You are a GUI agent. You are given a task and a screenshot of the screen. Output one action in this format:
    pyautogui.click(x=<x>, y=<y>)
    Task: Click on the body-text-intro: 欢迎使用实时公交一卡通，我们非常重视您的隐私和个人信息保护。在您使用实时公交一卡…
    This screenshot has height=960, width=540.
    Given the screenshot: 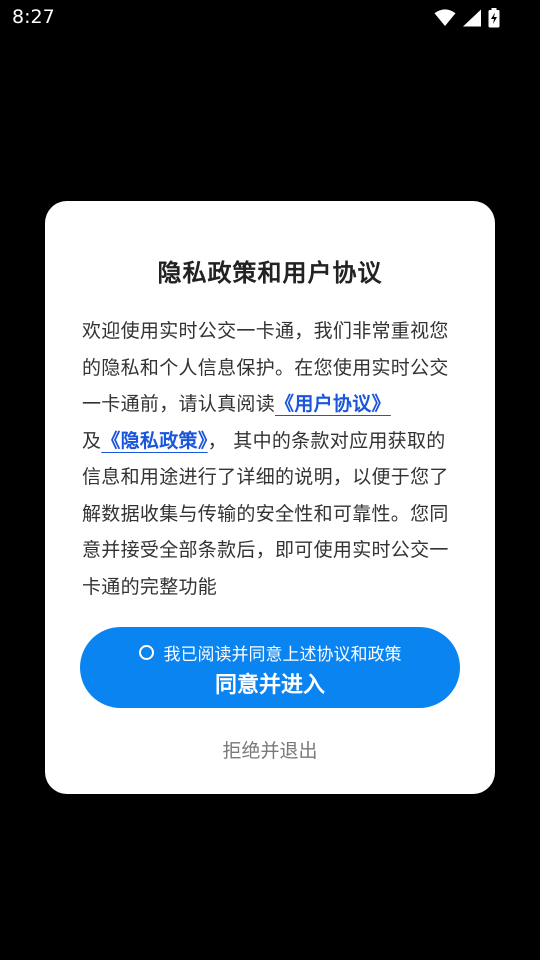 What is the action you would take?
    pyautogui.click(x=265, y=367)
    